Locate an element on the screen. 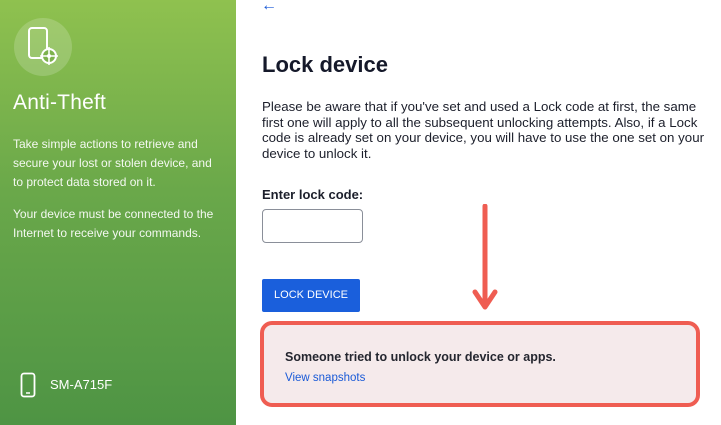 This screenshot has height=425, width=721. page-title: Lock device is located at coordinates (325, 64).